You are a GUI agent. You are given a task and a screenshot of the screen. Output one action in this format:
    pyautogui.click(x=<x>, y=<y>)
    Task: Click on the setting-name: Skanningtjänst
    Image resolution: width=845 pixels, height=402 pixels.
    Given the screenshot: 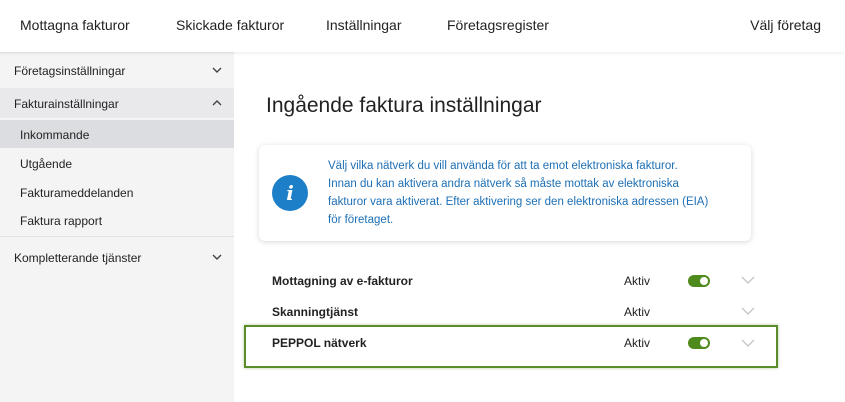 What is the action you would take?
    pyautogui.click(x=315, y=312)
    